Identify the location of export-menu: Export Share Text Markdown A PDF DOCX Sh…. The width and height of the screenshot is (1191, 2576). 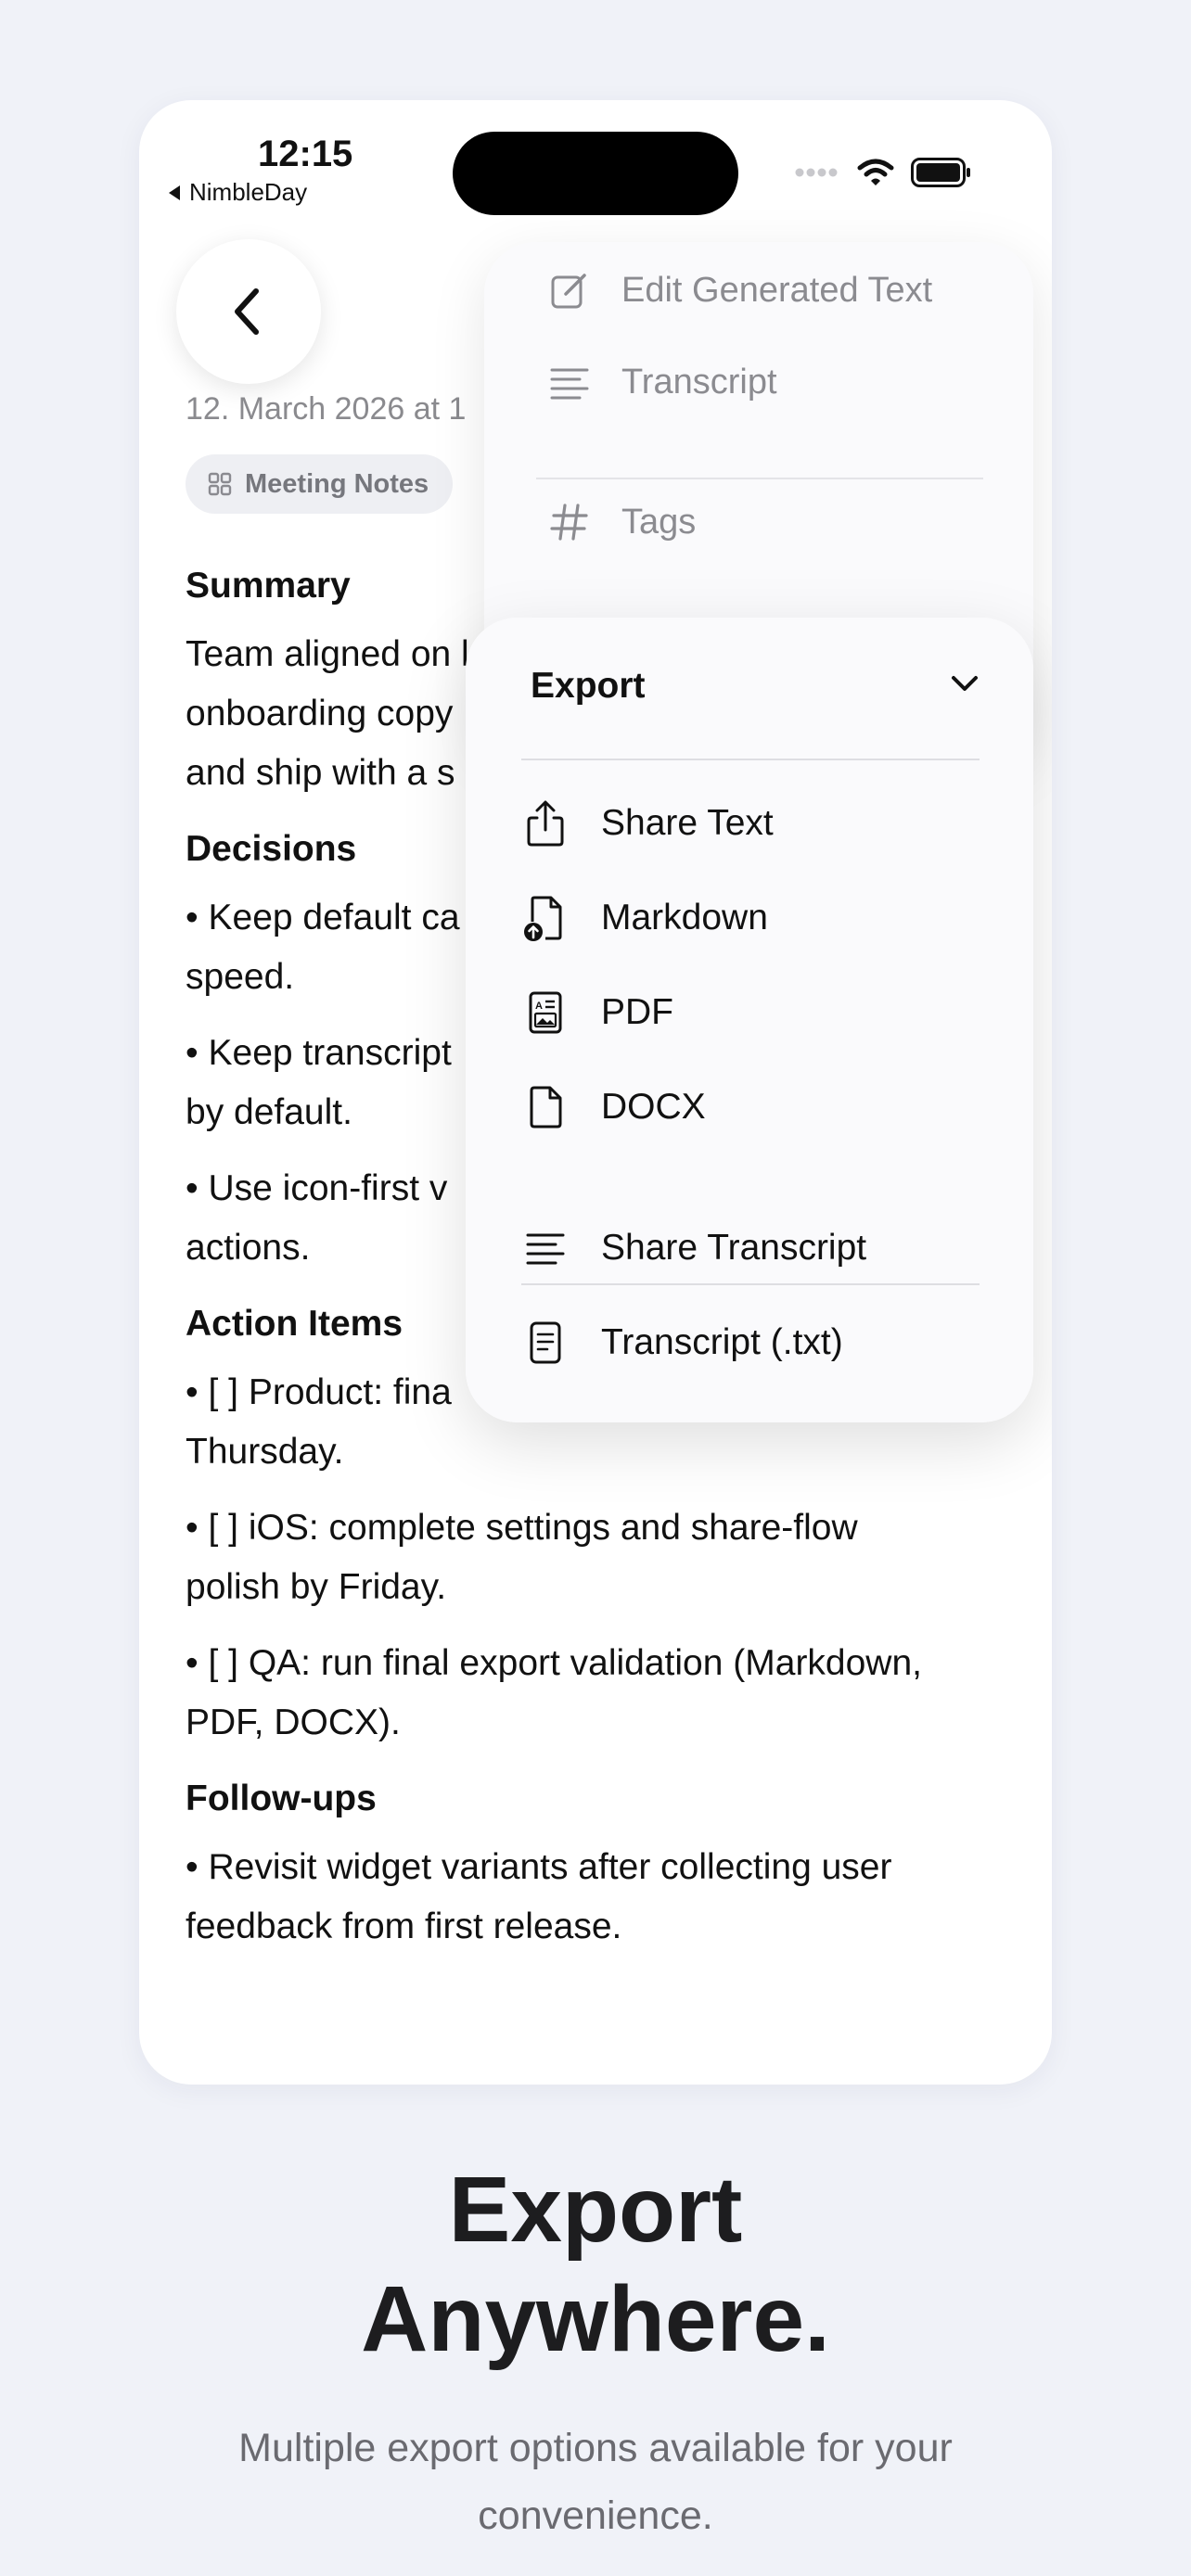
(749, 1020).